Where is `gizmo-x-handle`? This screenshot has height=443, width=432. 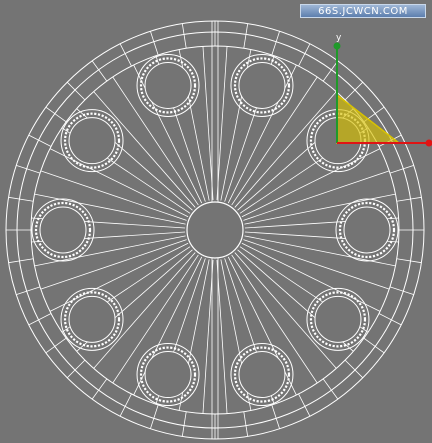 gizmo-x-handle is located at coordinates (428, 143).